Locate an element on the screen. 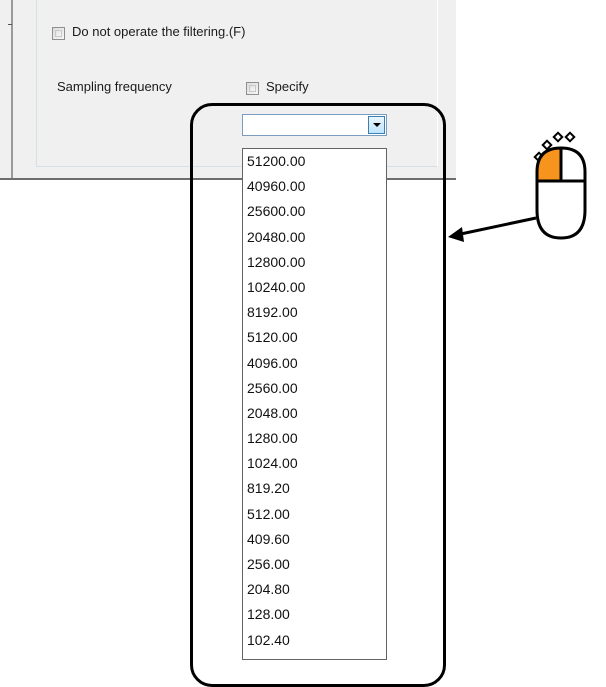 This screenshot has height=687, width=606. sampling-frequency-label: Sampling frequency is located at coordinates (114, 86).